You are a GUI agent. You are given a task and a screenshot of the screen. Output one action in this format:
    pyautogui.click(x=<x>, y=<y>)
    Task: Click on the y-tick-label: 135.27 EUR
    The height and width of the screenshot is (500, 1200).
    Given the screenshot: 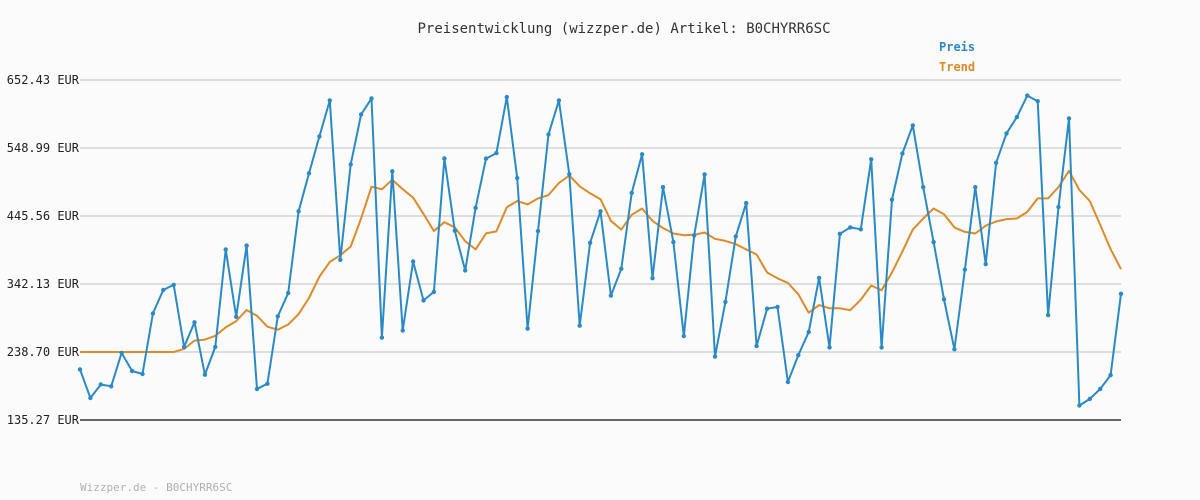 What is the action you would take?
    pyautogui.click(x=43, y=420)
    